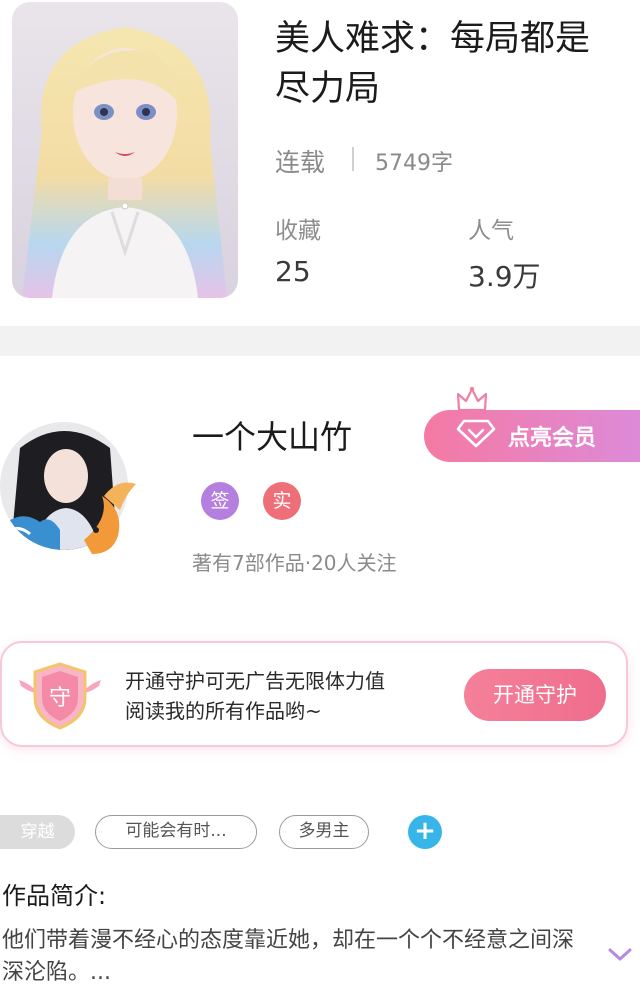 The image size is (640, 998). I want to click on verified-badge: 实, so click(282, 501).